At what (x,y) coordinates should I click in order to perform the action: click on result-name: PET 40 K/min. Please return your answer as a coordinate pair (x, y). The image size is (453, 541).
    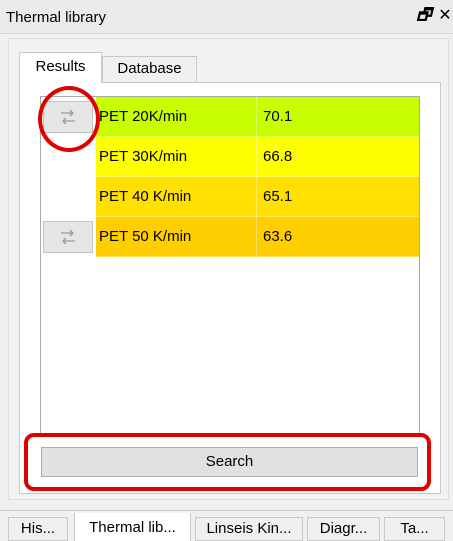
    Looking at the image, I should click on (176, 197).